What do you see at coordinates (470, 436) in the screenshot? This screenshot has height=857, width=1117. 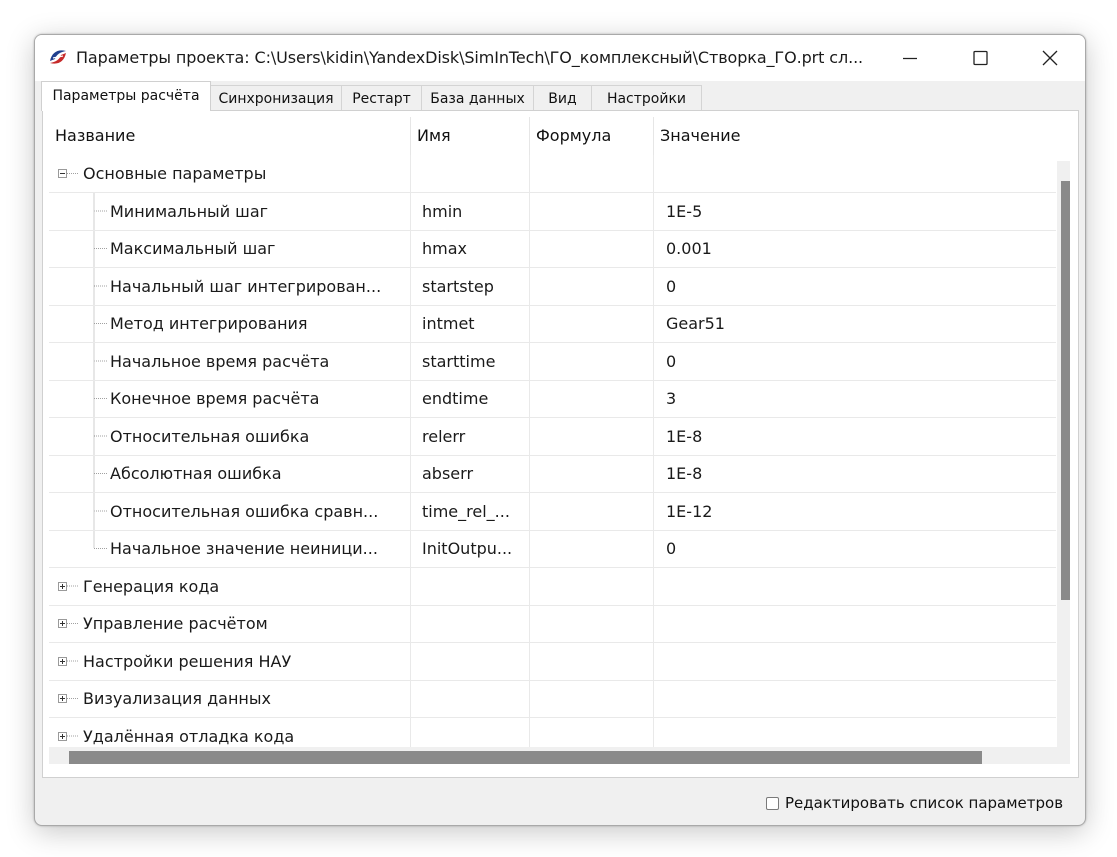 I see `cell-var: relerr` at bounding box center [470, 436].